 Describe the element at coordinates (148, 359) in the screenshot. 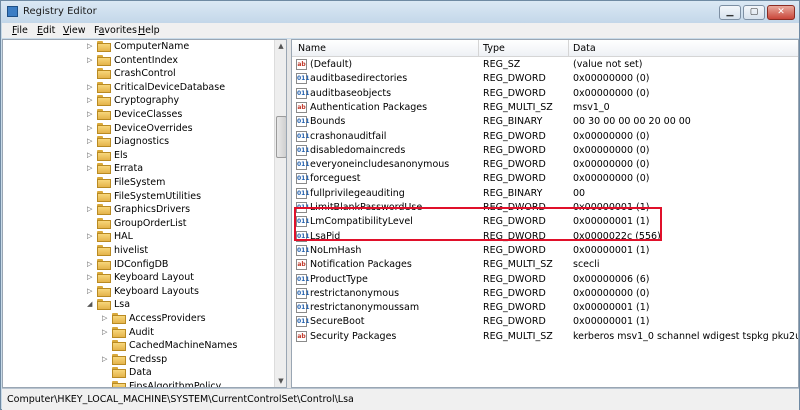

I see `tree-item-label: Credssp` at that location.